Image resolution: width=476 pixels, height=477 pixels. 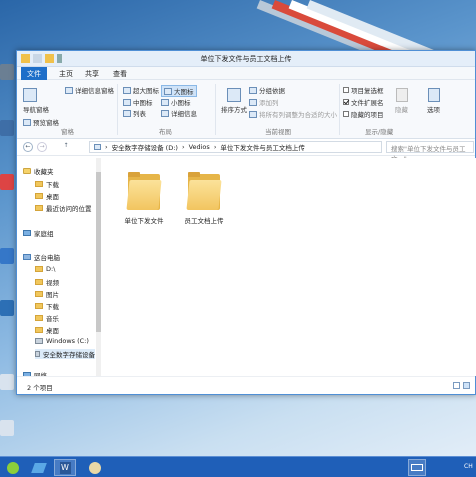 What do you see at coordinates (466, 385) in the screenshot?
I see `large-icons-view-button` at bounding box center [466, 385].